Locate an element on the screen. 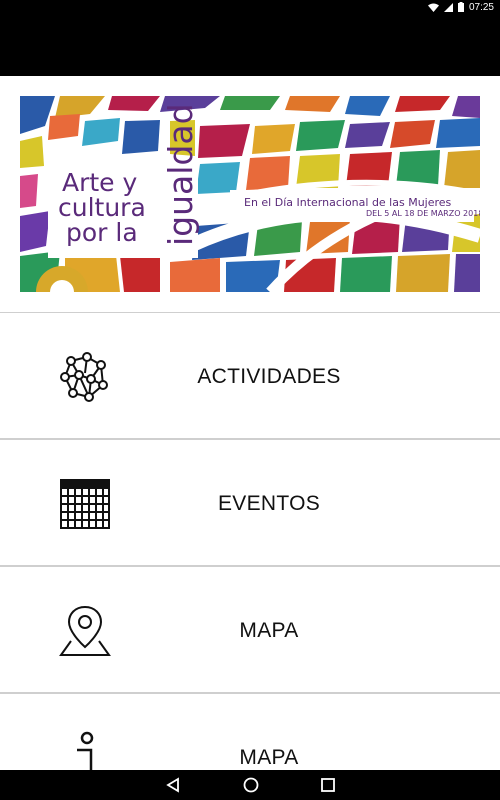 This screenshot has width=500, height=800. system-nav-bar is located at coordinates (250, 785).